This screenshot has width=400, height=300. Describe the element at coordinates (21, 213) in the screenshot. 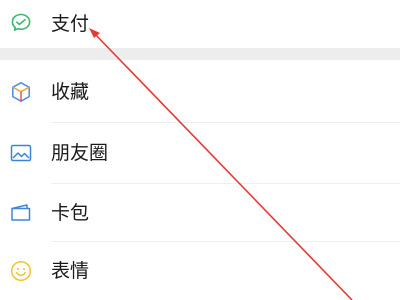

I see `card-wallet-icon` at that location.